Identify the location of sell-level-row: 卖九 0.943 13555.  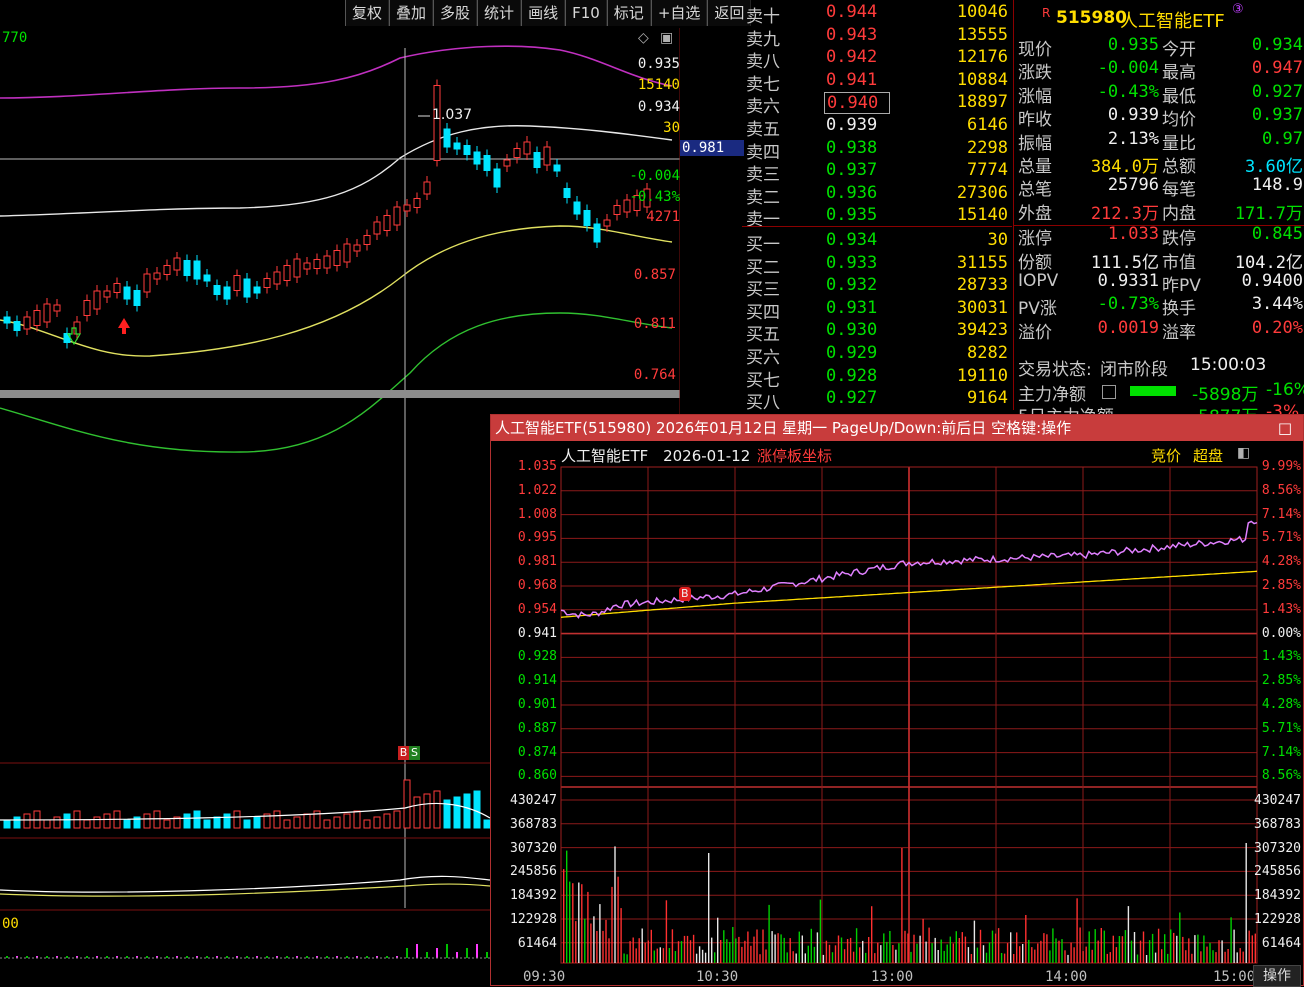
(877, 37).